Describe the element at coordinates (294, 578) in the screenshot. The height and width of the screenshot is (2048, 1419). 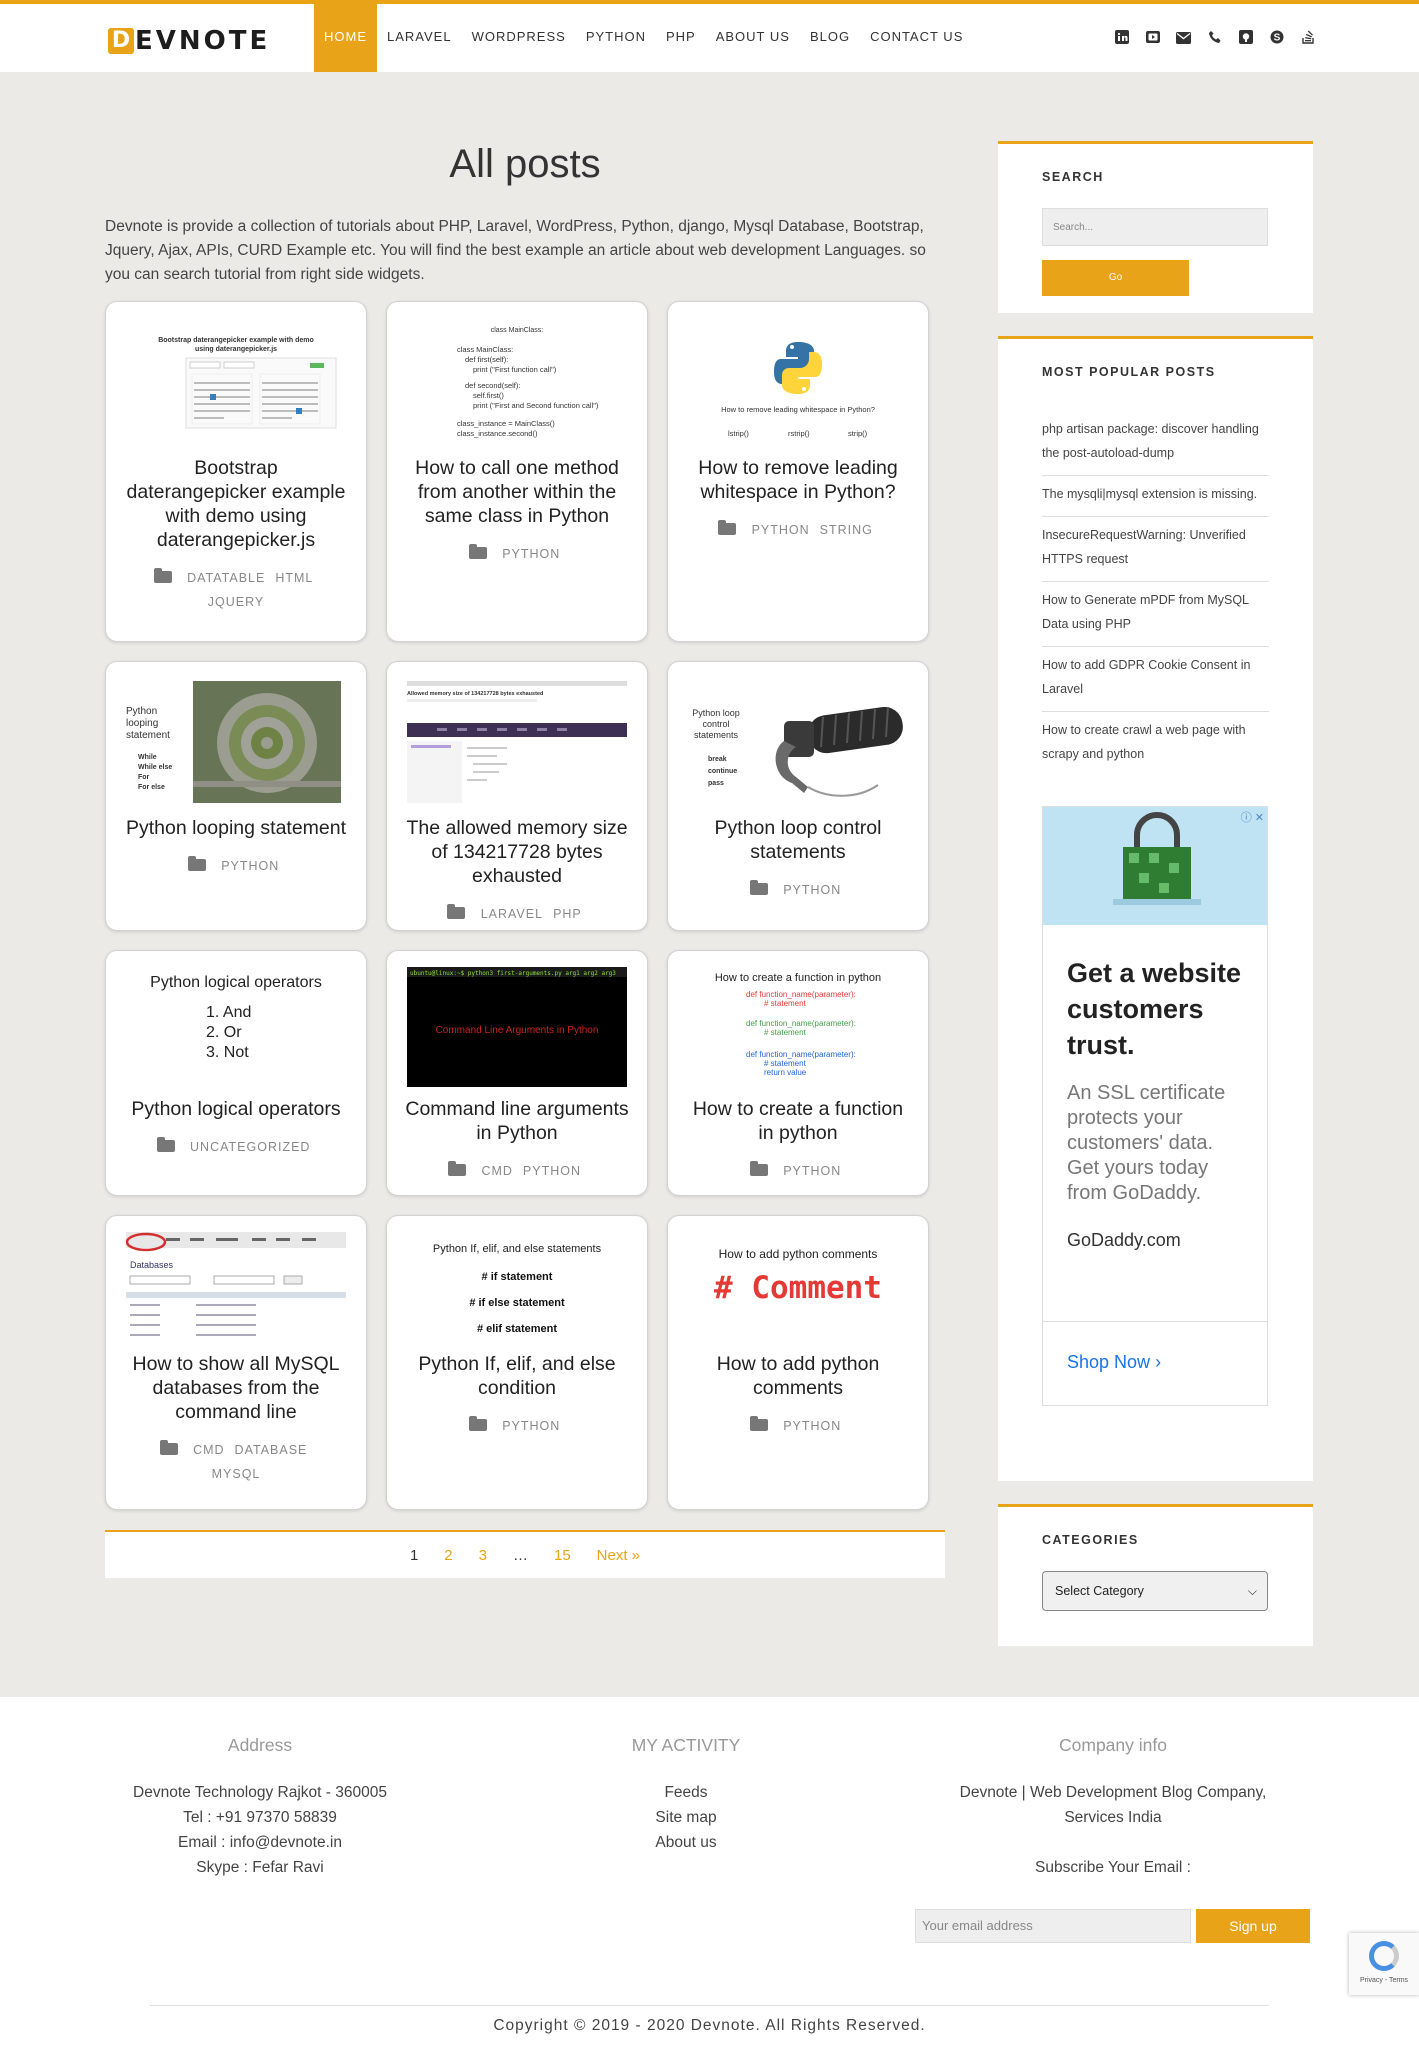
I see `post-tag: HTML` at that location.